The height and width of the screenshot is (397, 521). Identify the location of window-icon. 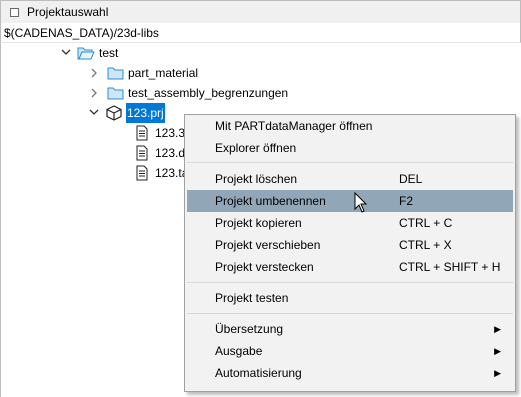
(14, 12).